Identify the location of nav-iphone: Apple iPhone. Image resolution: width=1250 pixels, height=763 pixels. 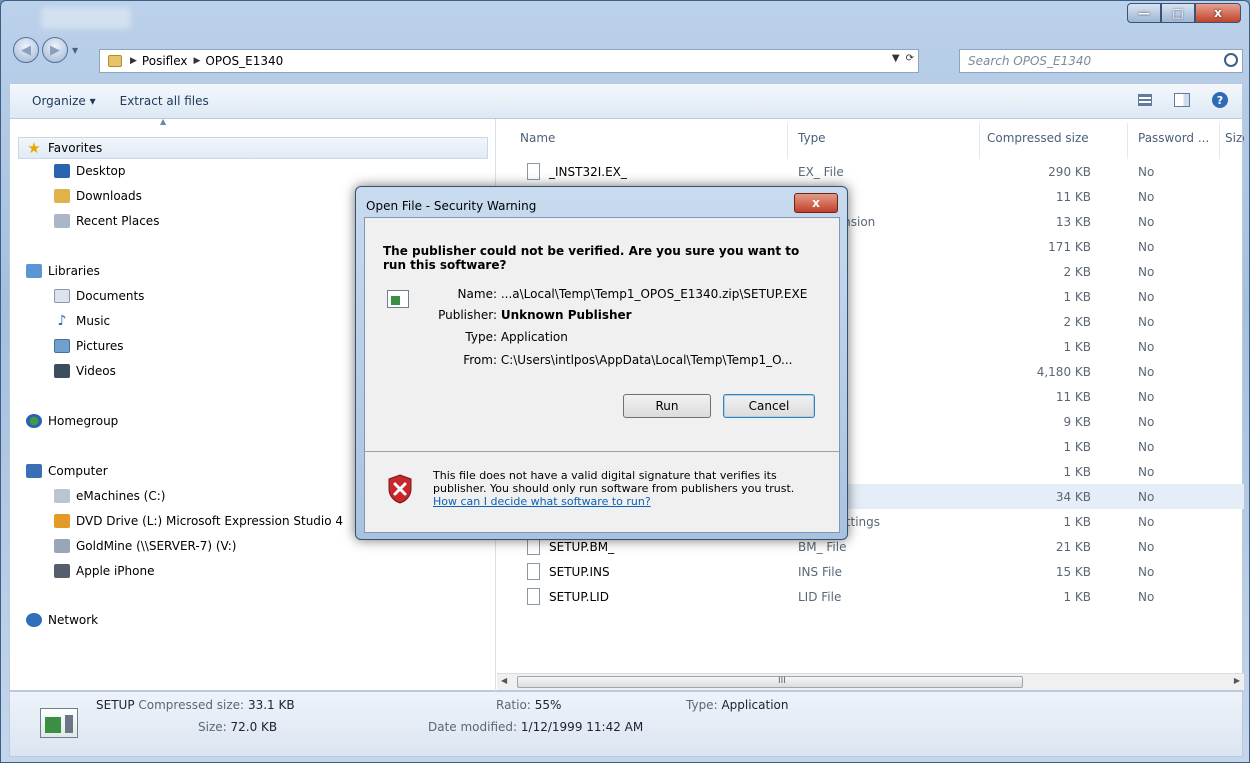
(104, 571).